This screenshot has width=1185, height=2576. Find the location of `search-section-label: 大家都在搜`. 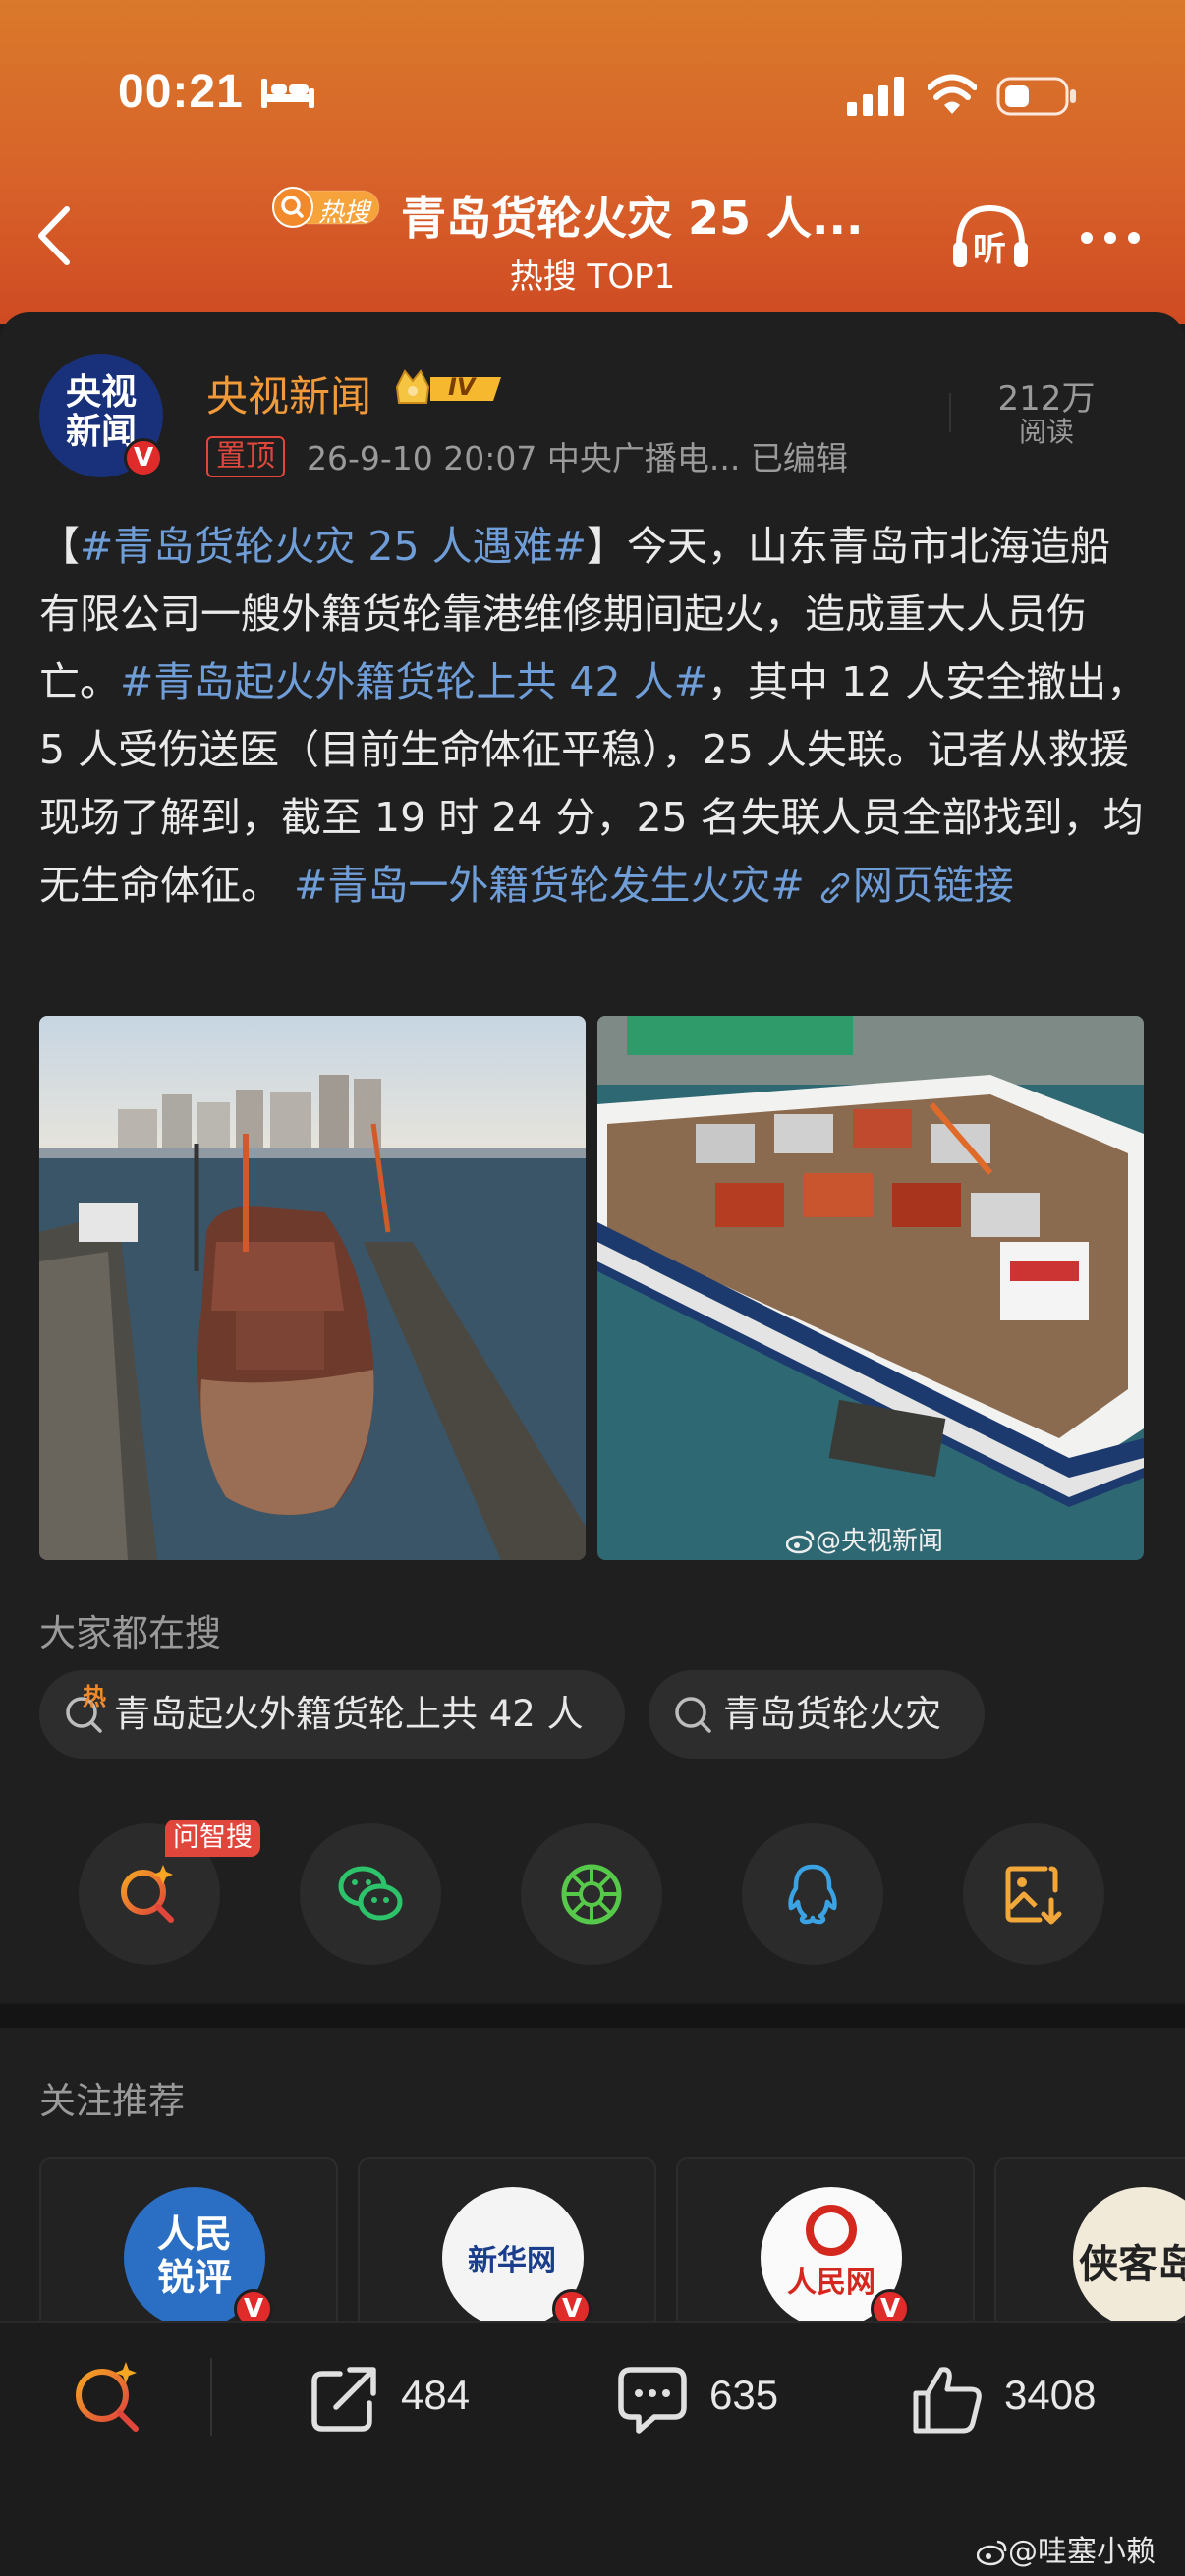

search-section-label: 大家都在搜 is located at coordinates (130, 1633).